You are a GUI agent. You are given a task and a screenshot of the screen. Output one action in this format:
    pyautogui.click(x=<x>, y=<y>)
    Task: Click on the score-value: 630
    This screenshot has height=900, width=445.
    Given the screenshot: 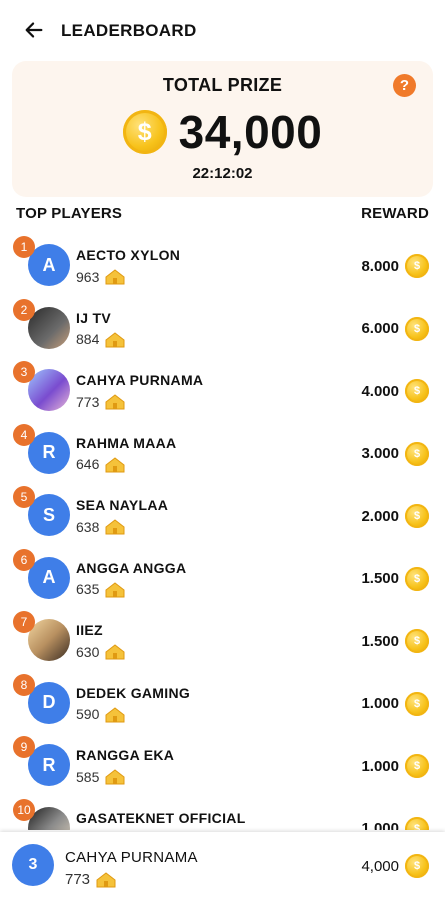 What is the action you would take?
    pyautogui.click(x=88, y=651)
    